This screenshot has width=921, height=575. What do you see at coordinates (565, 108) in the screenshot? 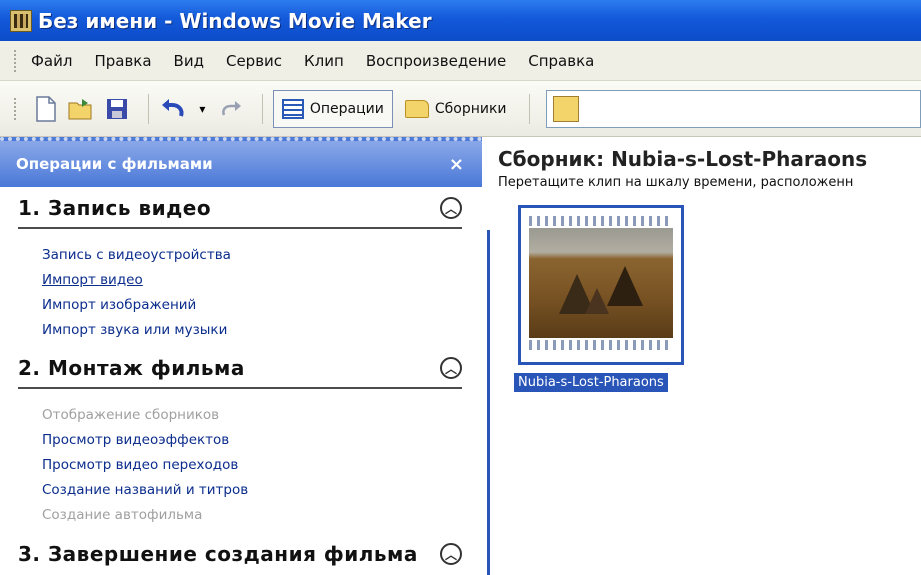
I see `collection-folder-icon` at bounding box center [565, 108].